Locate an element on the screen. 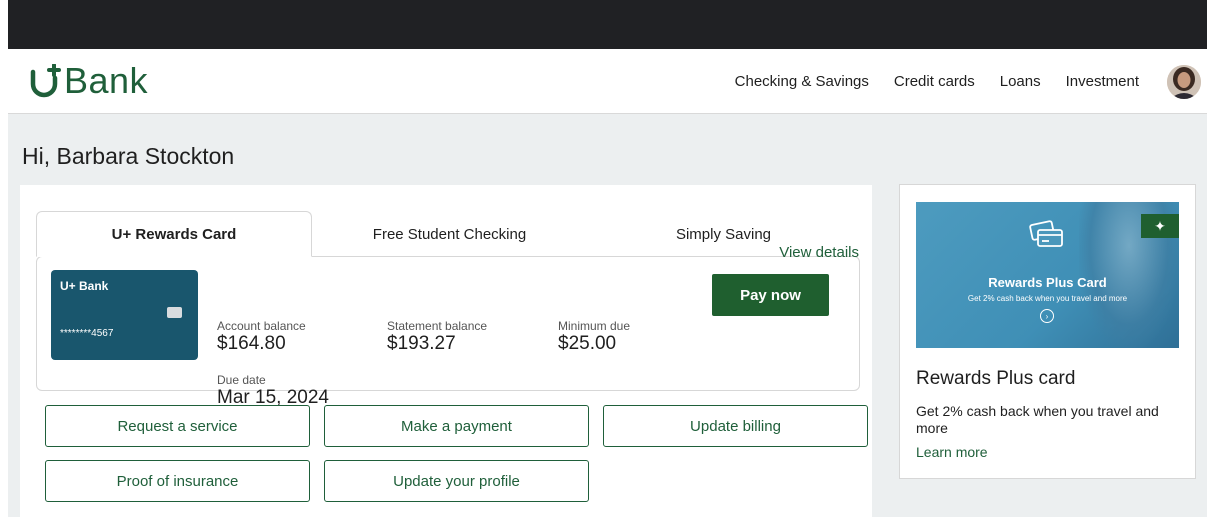 Image resolution: width=1207 pixels, height=517 pixels. promo-banner-title: Rewards Plus Card is located at coordinates (1047, 282).